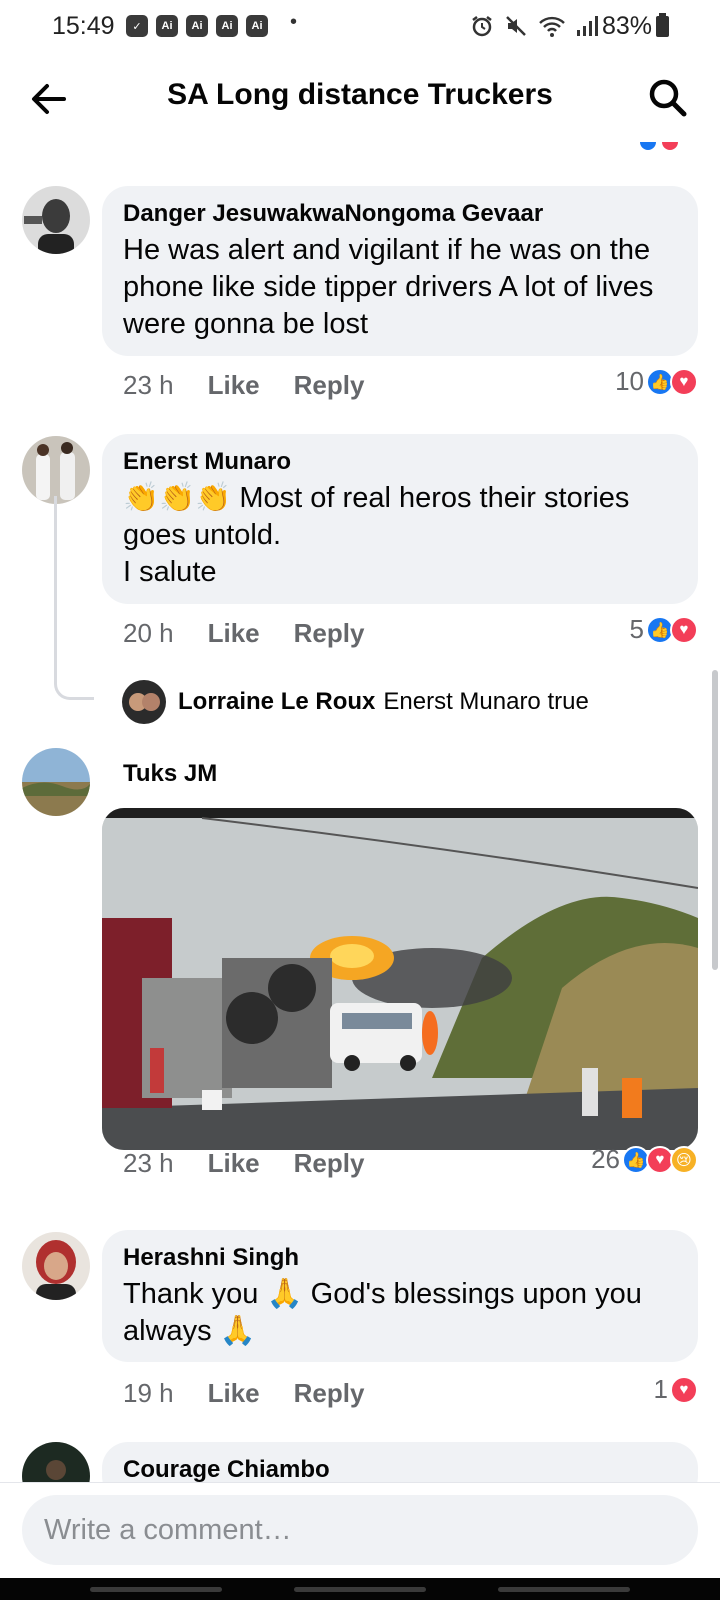 This screenshot has width=720, height=1600. Describe the element at coordinates (564, 1589) in the screenshot. I see `nav-back` at that location.